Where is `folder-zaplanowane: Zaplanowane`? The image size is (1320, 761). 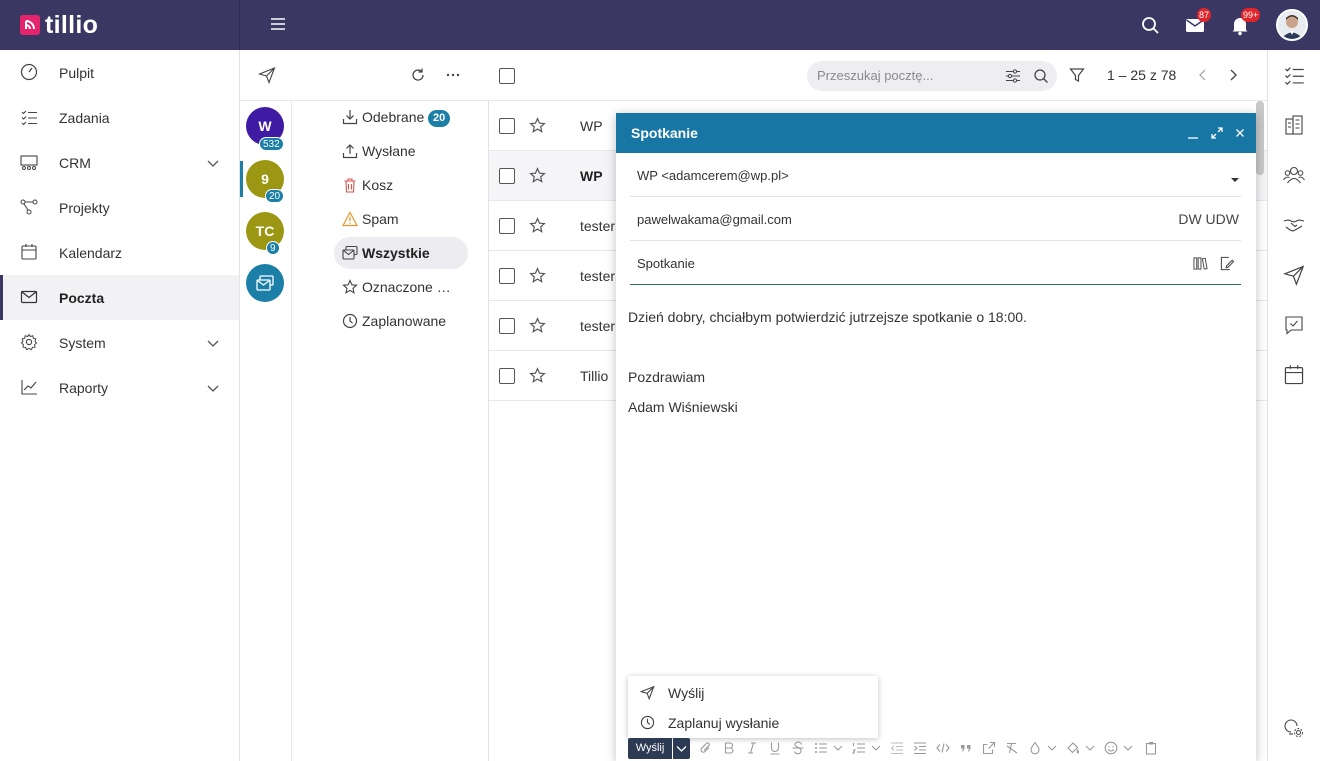
folder-zaplanowane: Zaplanowane is located at coordinates (401, 321).